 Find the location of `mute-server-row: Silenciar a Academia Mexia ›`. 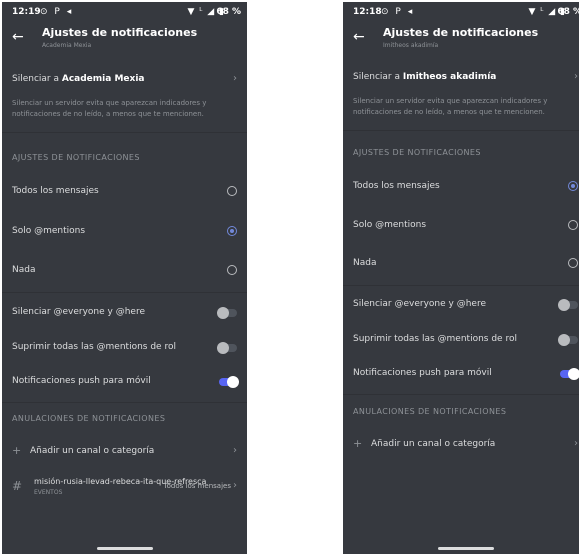

mute-server-row: Silenciar a Academia Mexia › is located at coordinates (124, 81).